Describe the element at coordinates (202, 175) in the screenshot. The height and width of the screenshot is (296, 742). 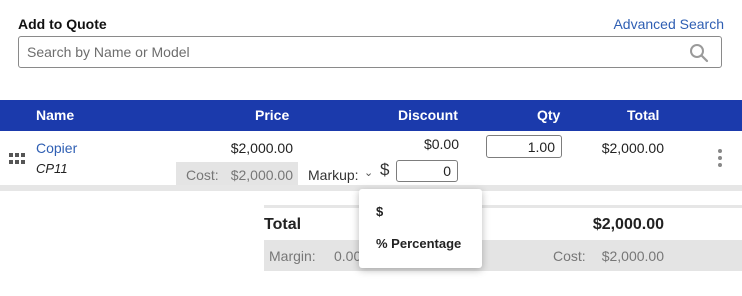
I see `row-cost-label: Cost:` at that location.